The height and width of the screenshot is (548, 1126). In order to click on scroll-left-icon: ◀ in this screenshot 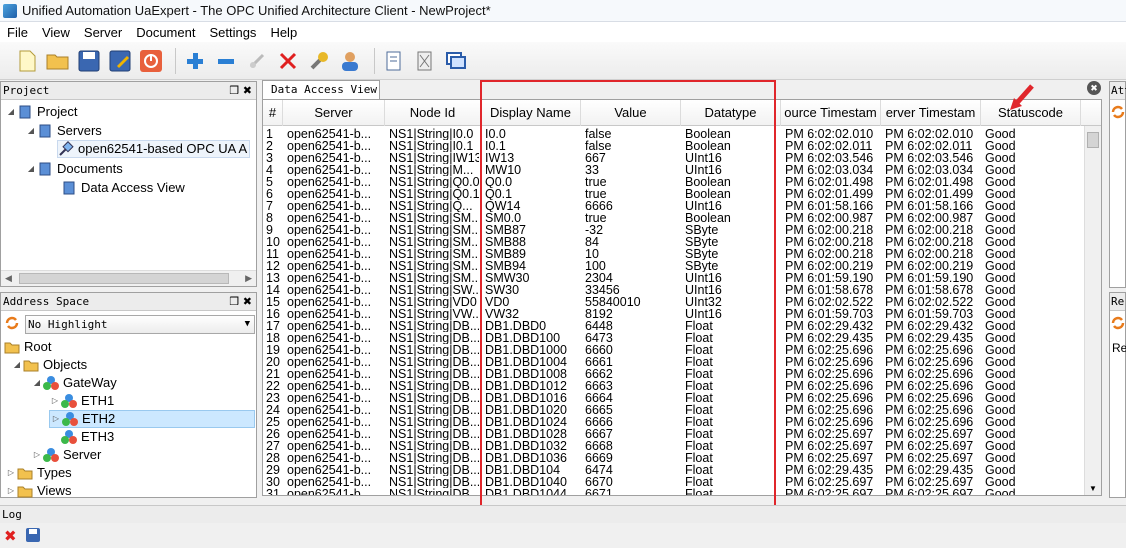, I will do `click(8, 278)`.